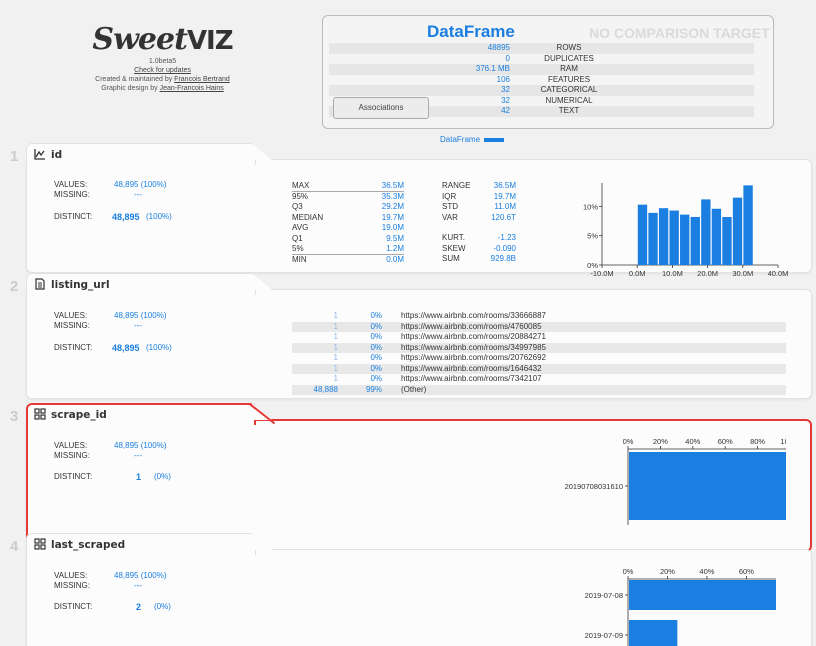  I want to click on top-value-text: https://www.airbnb.com/rooms/33666887, so click(473, 315).